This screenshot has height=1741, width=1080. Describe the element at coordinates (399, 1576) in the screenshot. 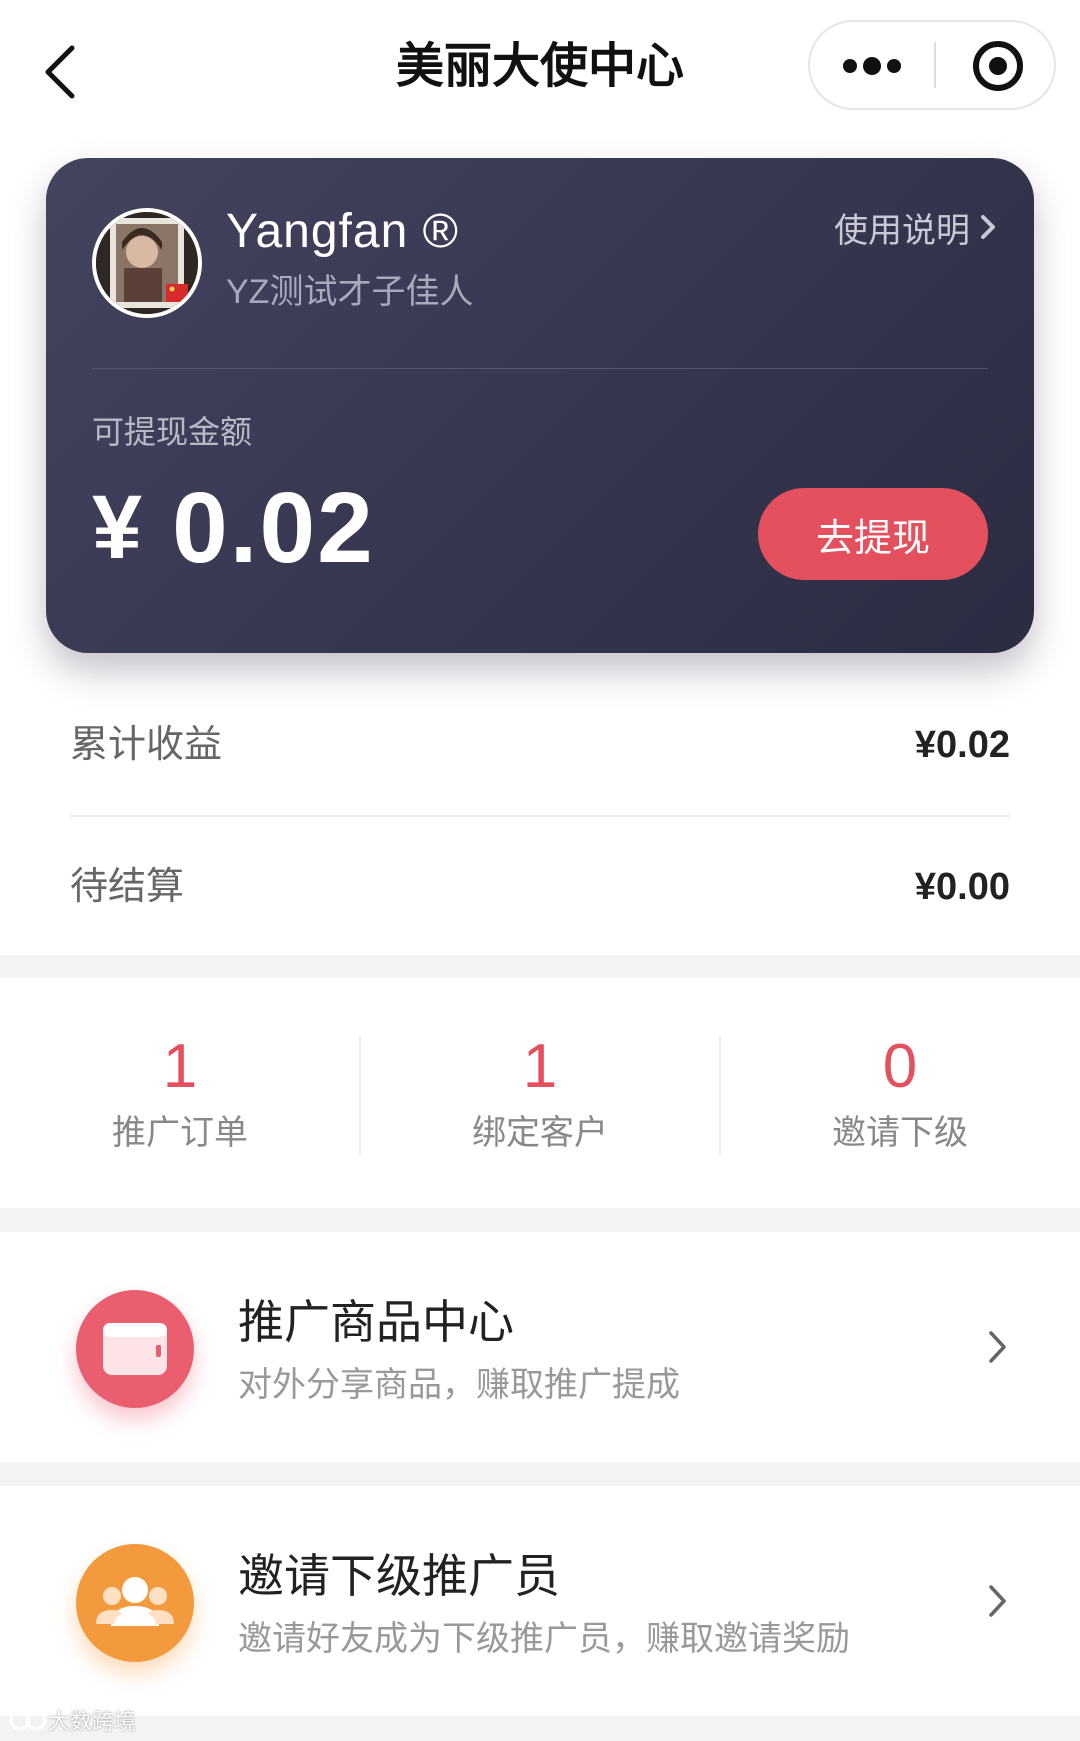

I see `menu-title: 邀请下级推广员` at that location.